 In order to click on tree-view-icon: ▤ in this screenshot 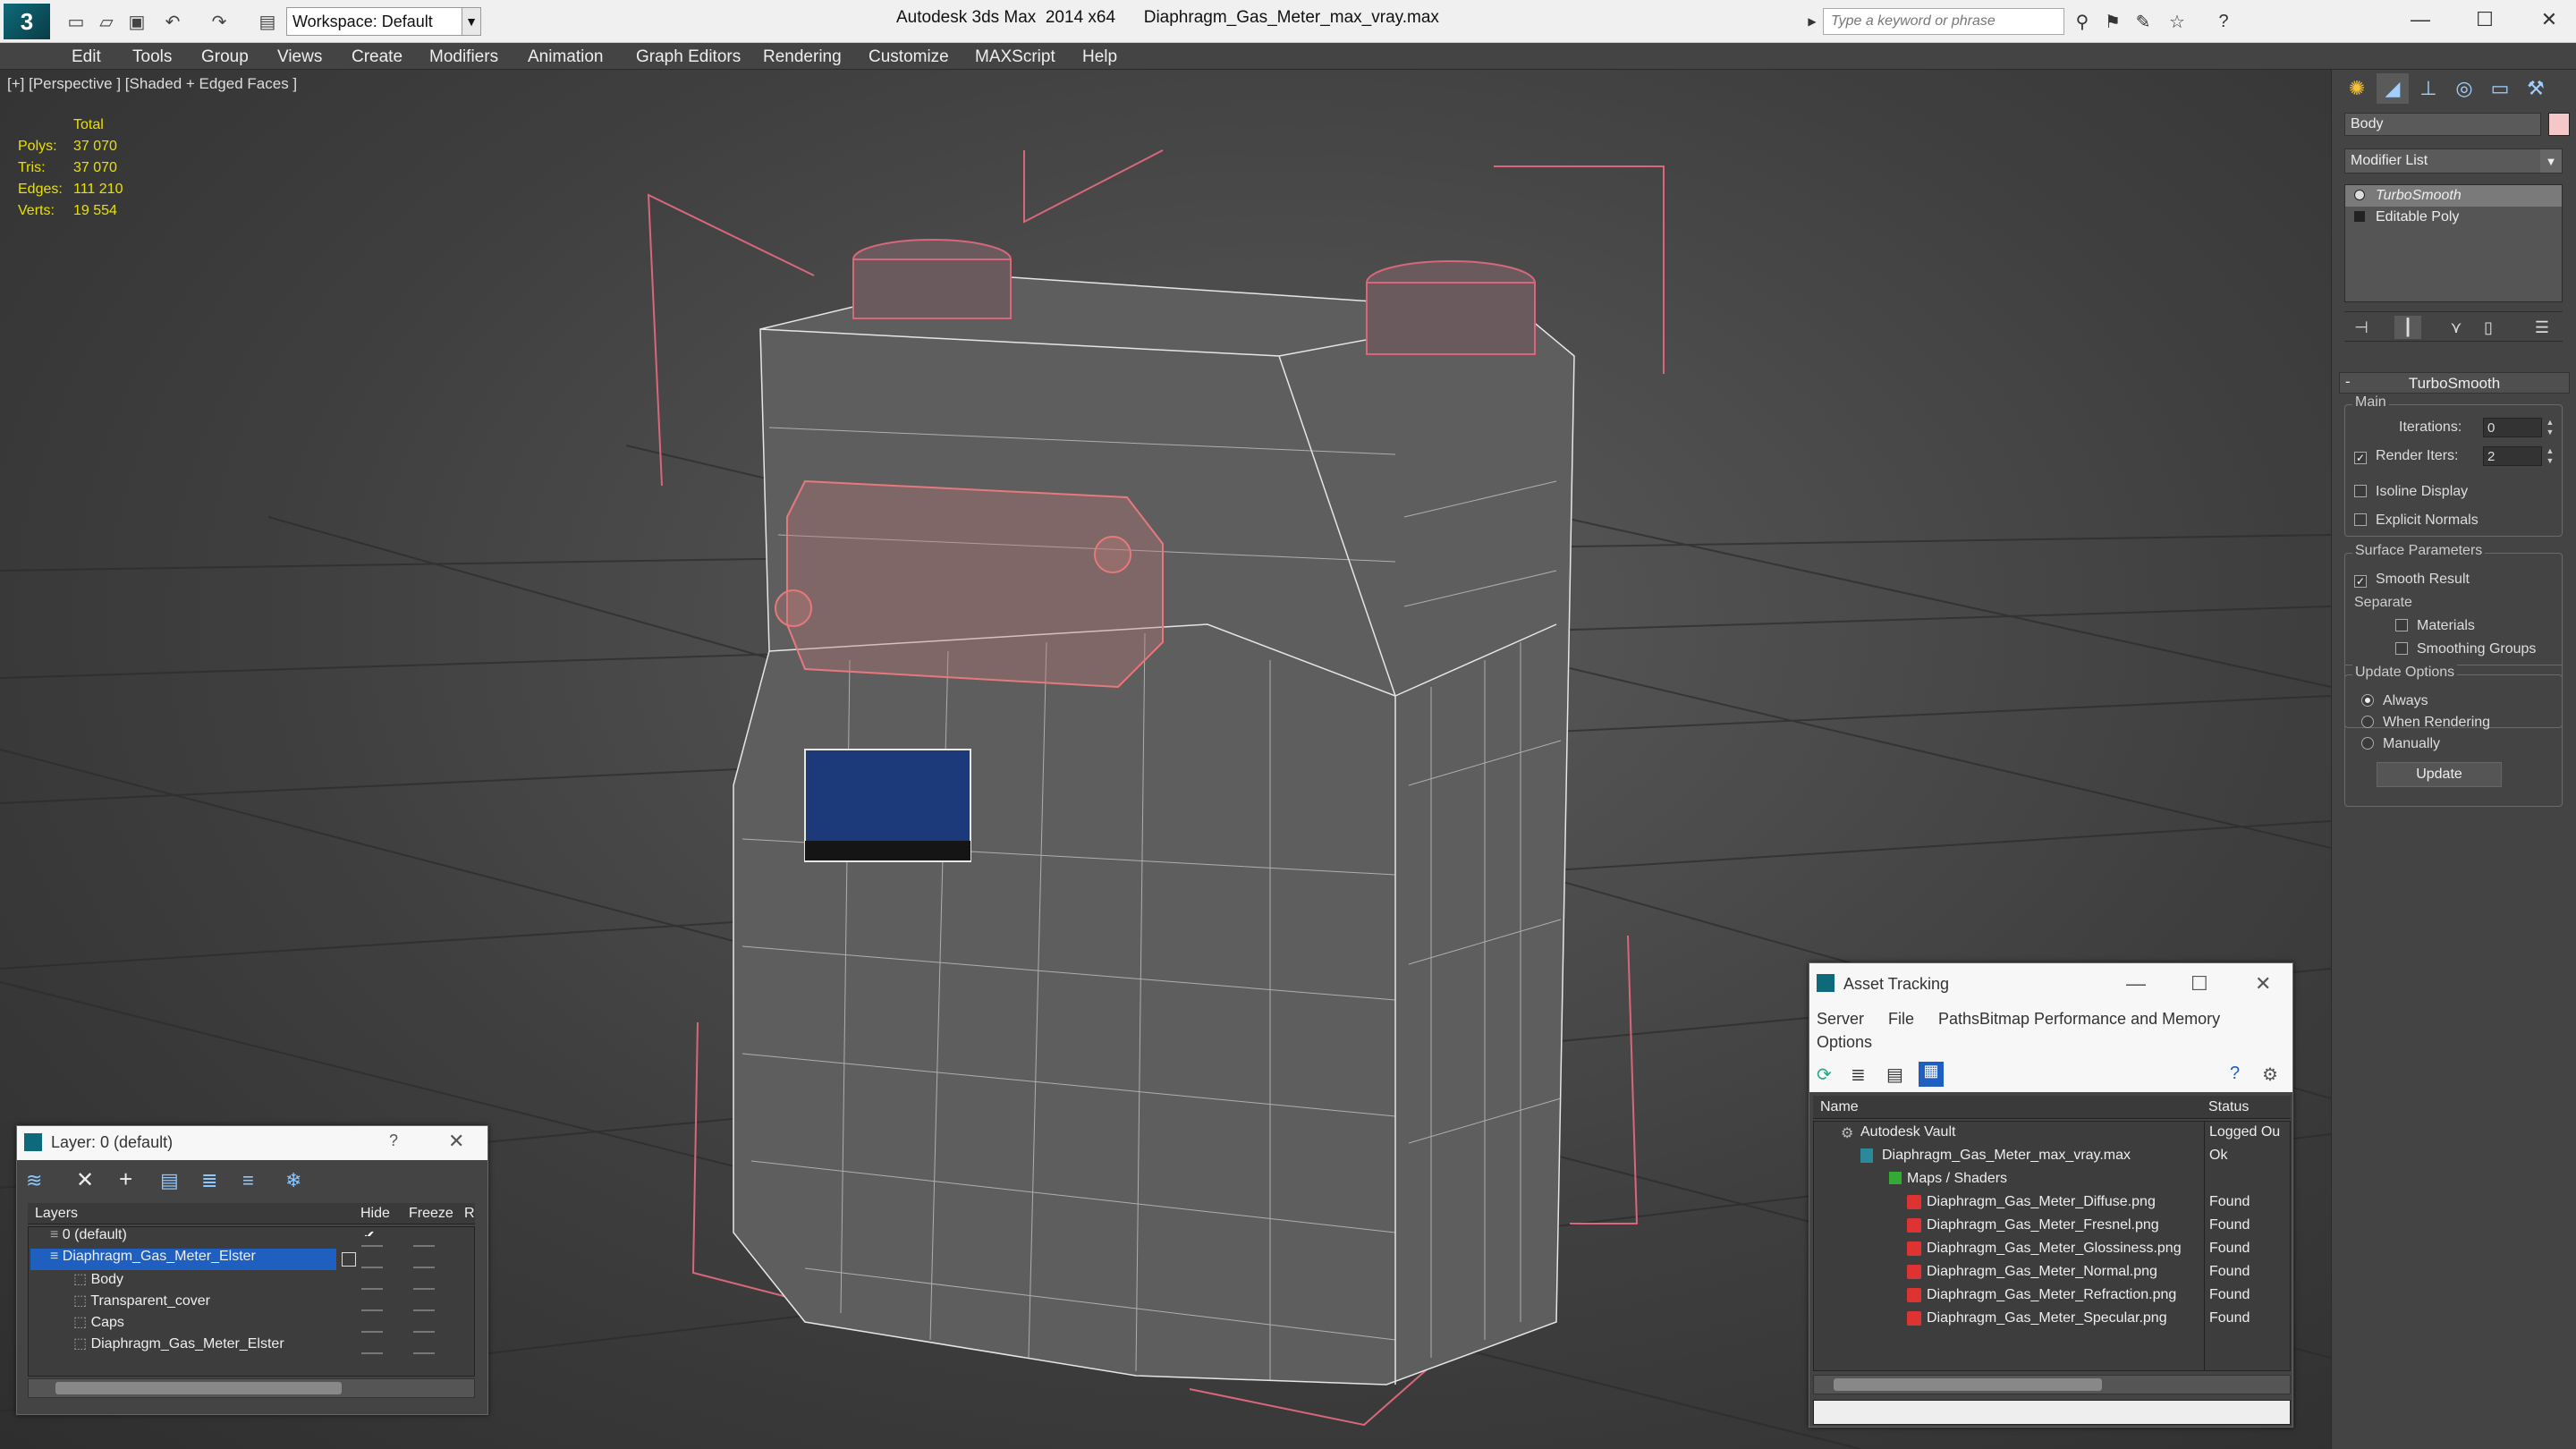, I will do `click(1894, 1074)`.